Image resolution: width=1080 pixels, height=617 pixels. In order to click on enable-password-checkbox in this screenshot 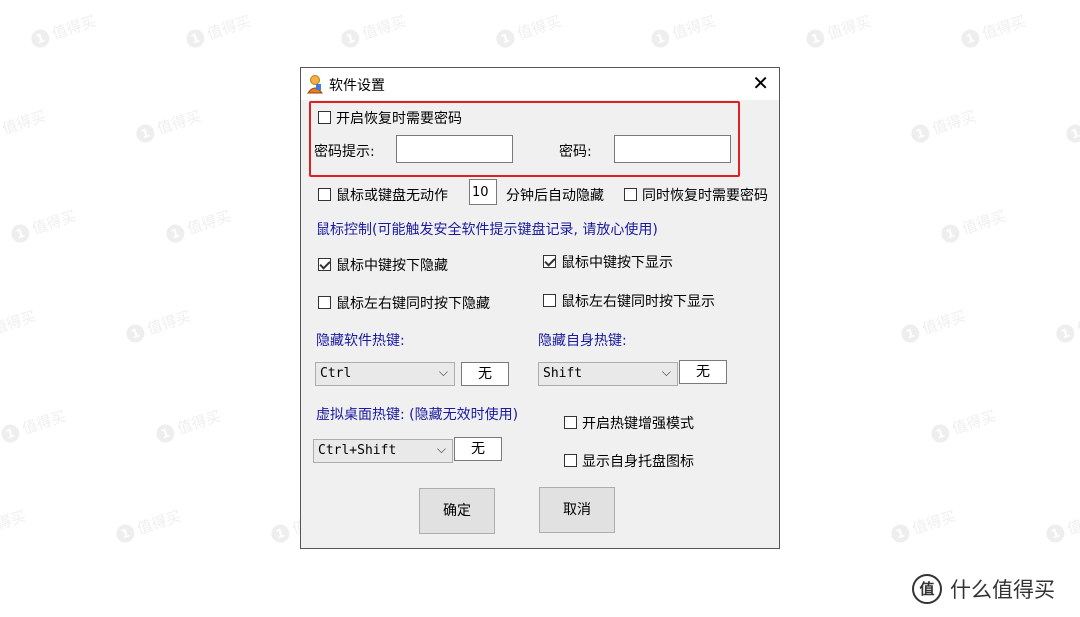, I will do `click(324, 117)`.